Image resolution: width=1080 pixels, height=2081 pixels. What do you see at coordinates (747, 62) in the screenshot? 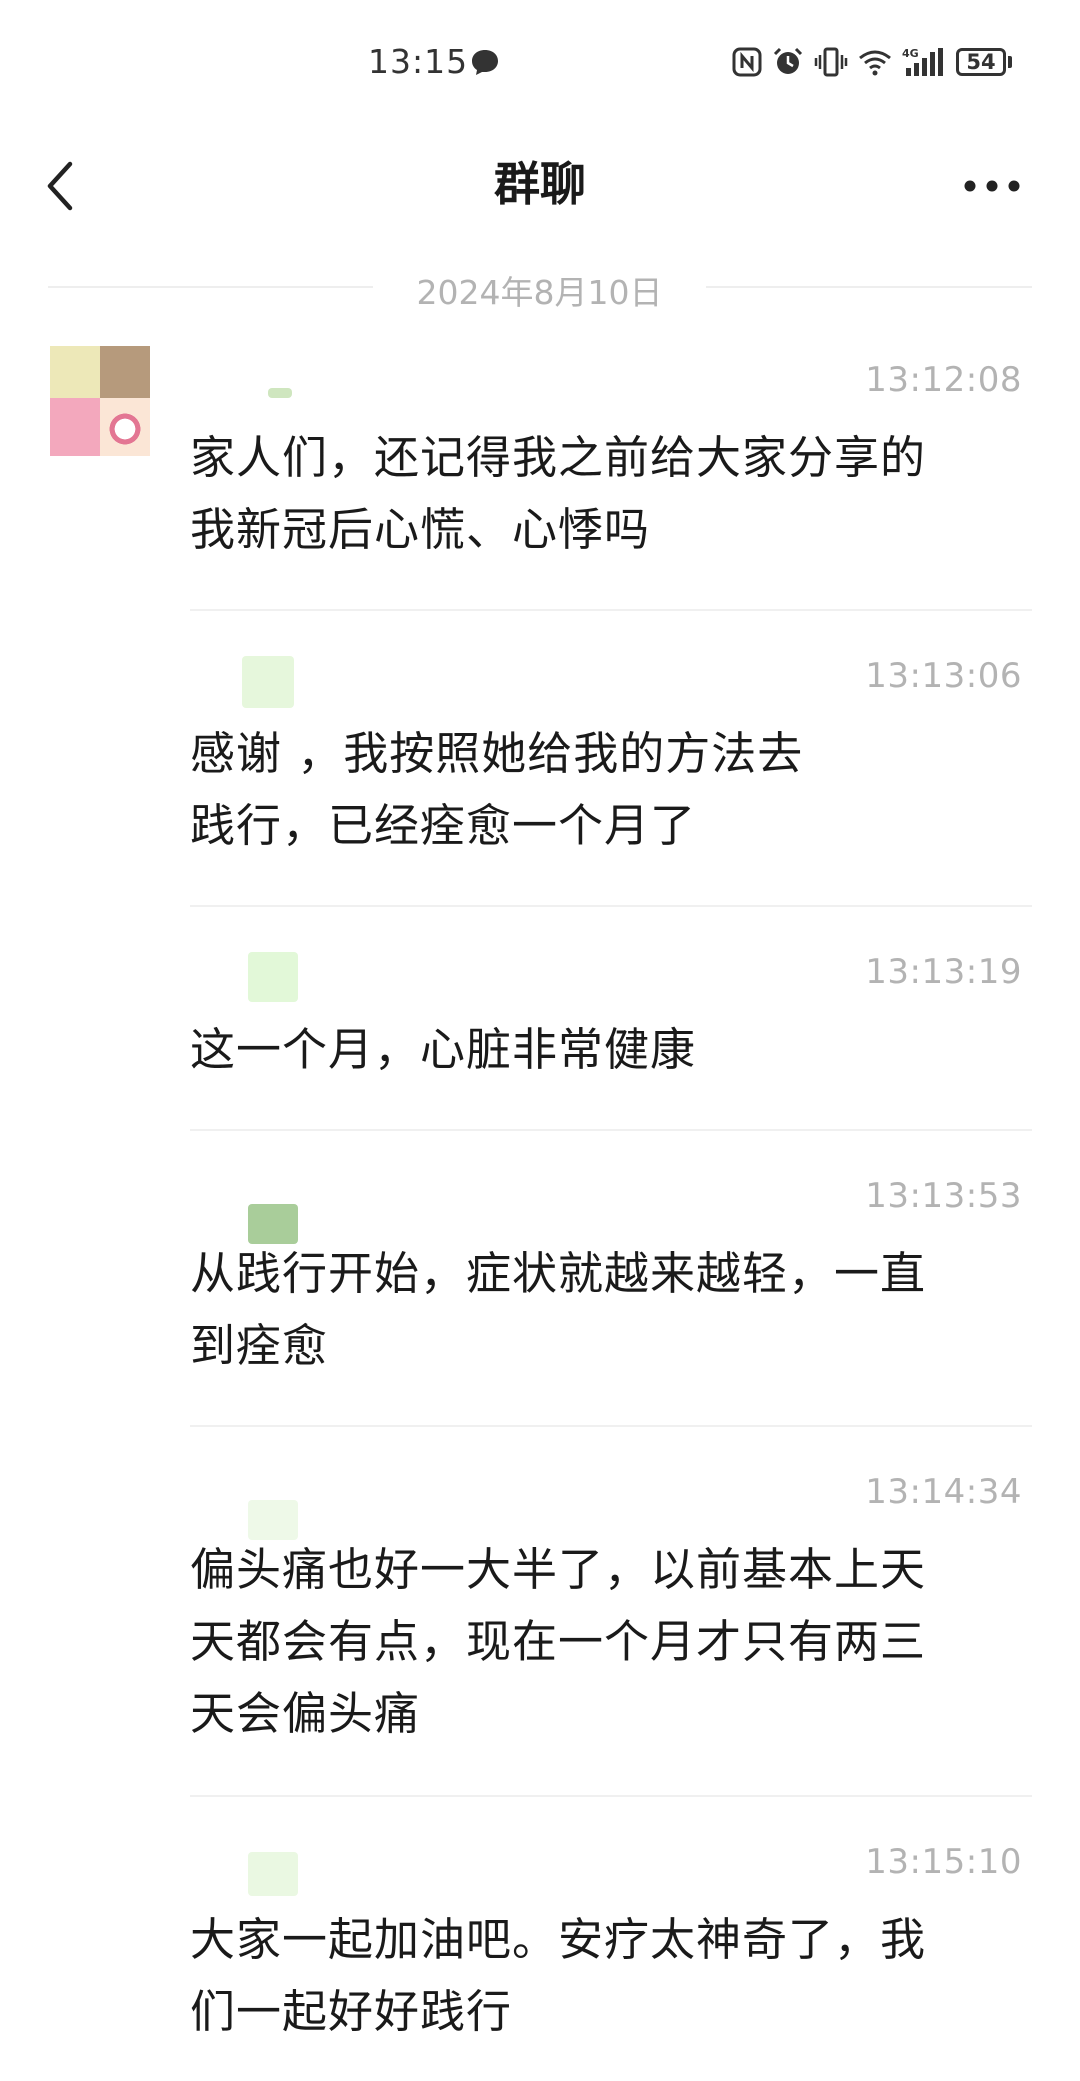
I see `nfc-icon` at bounding box center [747, 62].